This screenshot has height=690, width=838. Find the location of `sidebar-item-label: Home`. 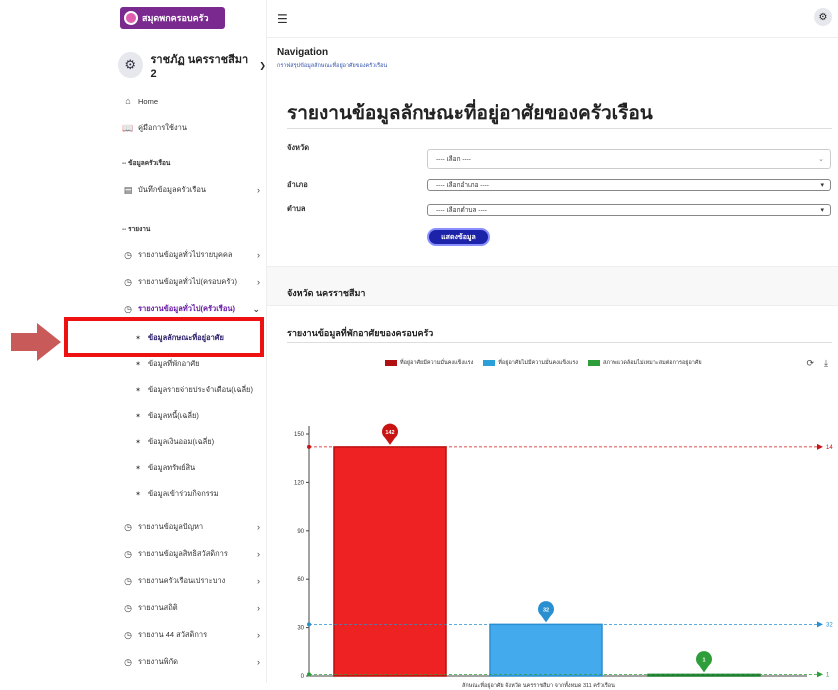

sidebar-item-label: Home is located at coordinates (148, 101).